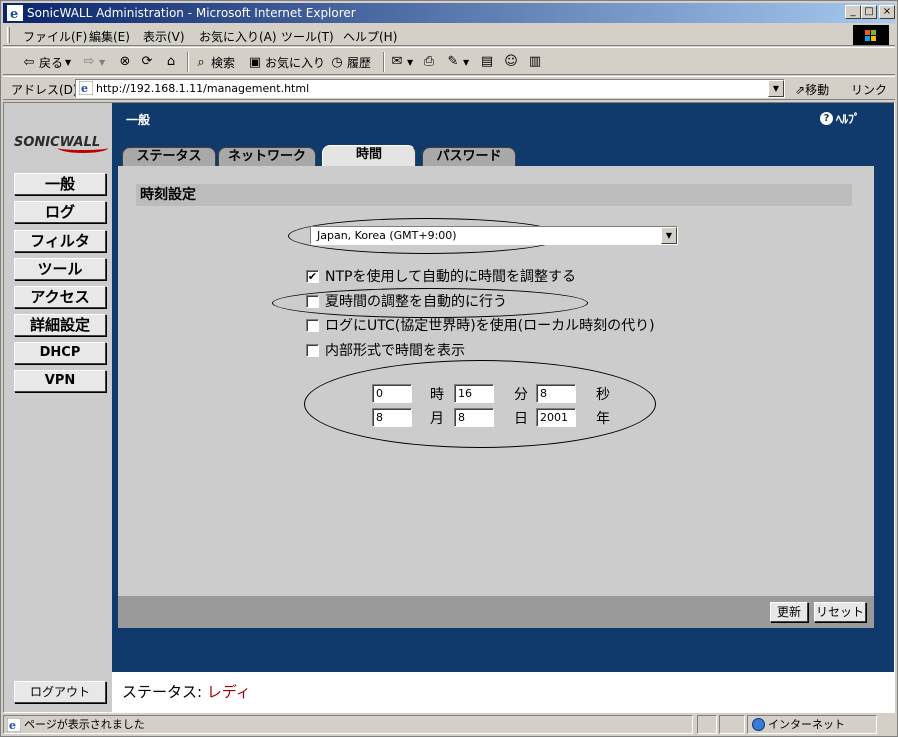 The height and width of the screenshot is (737, 898). Describe the element at coordinates (848, 119) in the screenshot. I see `help-label: ﾍﾙﾌﾟ` at that location.